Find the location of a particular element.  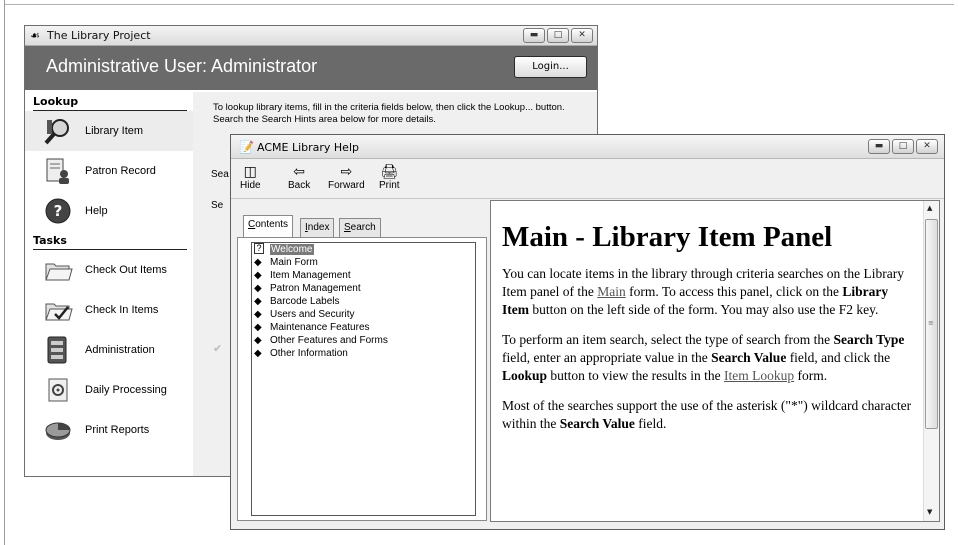

topic-heading: Main - Library Item Panel is located at coordinates (667, 237).